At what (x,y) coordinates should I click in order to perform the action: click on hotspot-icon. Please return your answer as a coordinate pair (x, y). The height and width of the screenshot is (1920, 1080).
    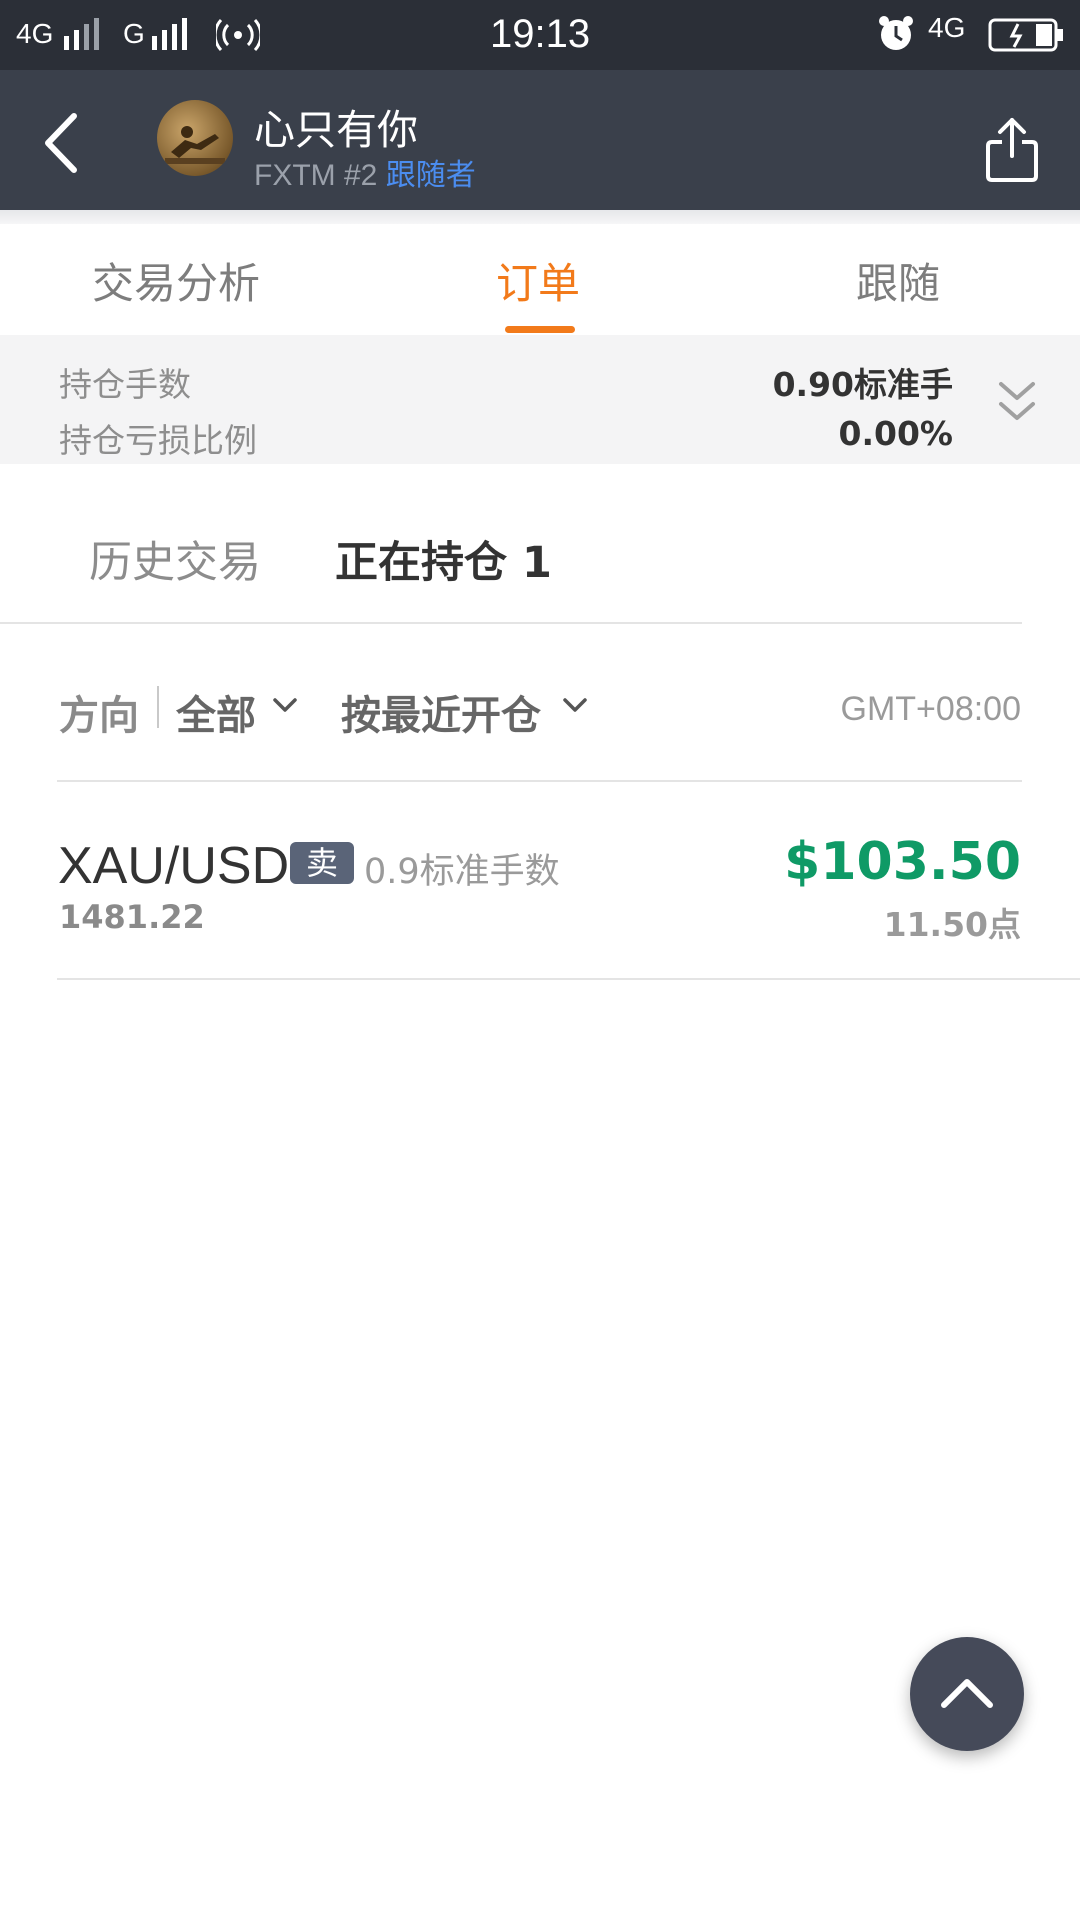
    Looking at the image, I should click on (238, 35).